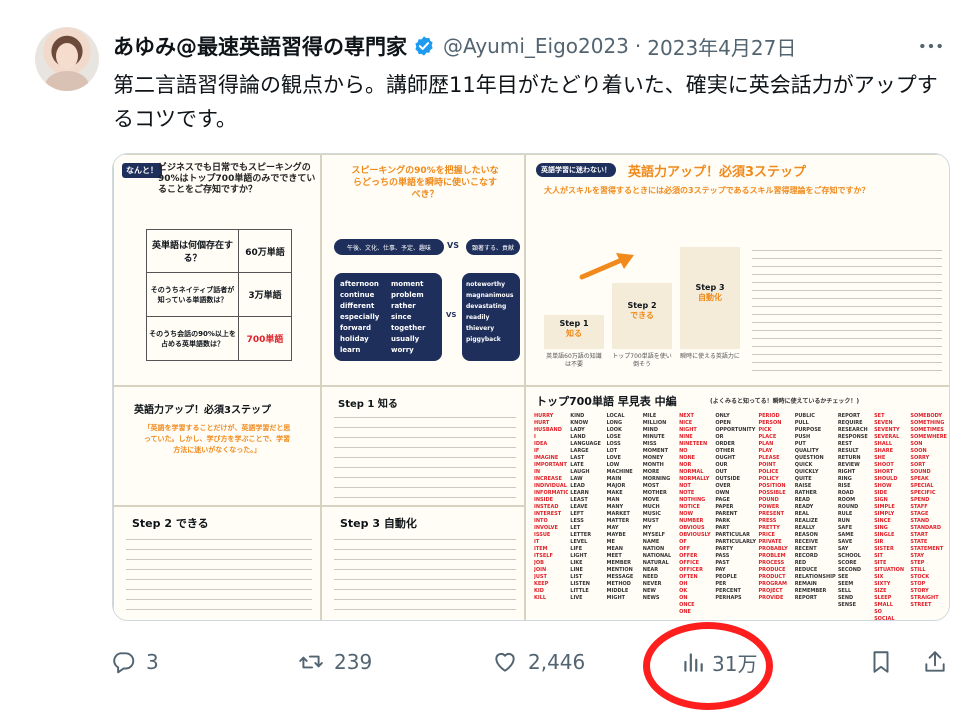 Image resolution: width=978 pixels, height=717 pixels. What do you see at coordinates (650, 570) in the screenshot?
I see `p6-word: NEAR` at bounding box center [650, 570].